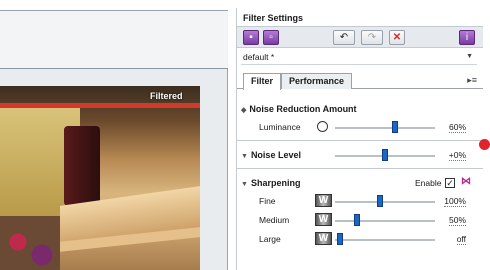 Image resolution: width=490 pixels, height=270 pixels. I want to click on luminance-value: 60%, so click(457, 127).